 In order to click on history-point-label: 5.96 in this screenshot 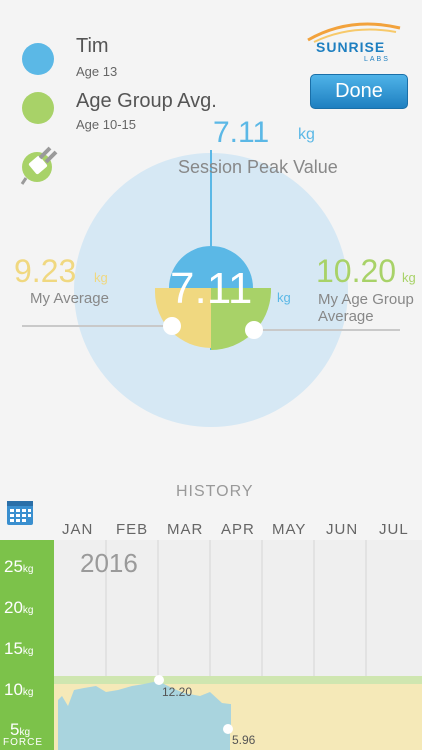, I will do `click(244, 740)`.